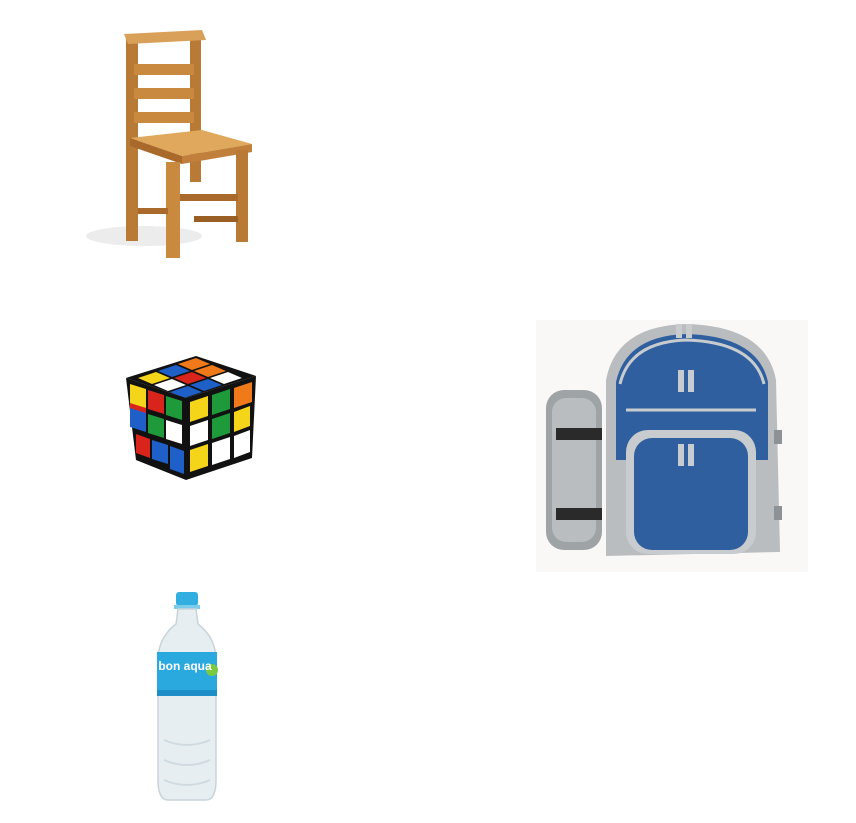 The image size is (856, 823). I want to click on water-bottle-icon: bon aqua, so click(187, 697).